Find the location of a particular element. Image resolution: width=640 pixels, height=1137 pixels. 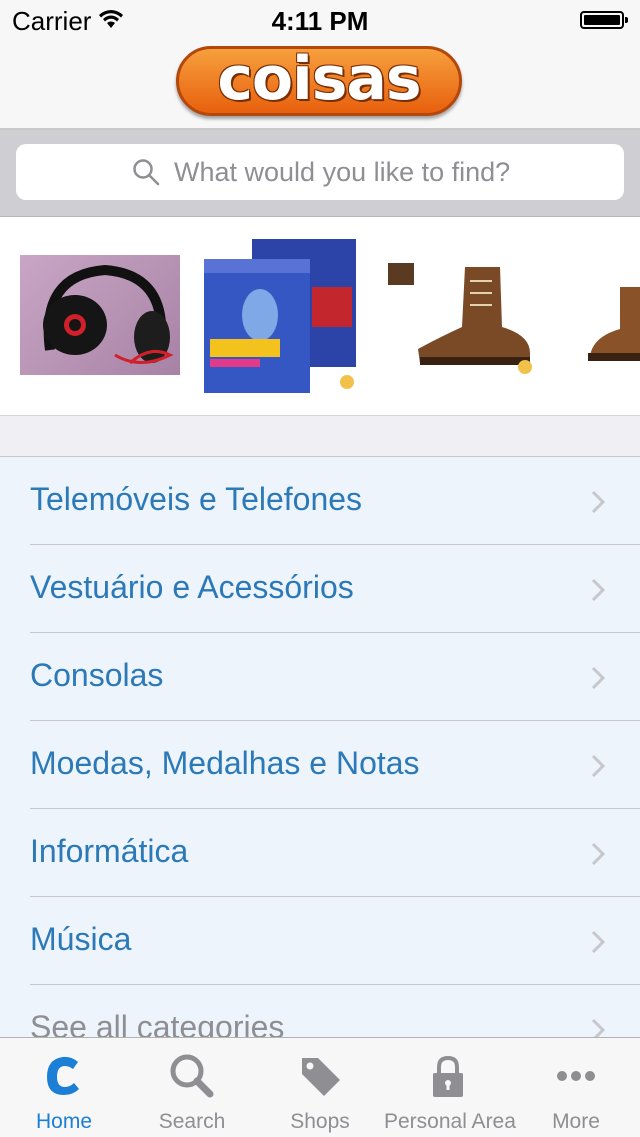

category-row: Vestuário e Acessórios is located at coordinates (320, 589).